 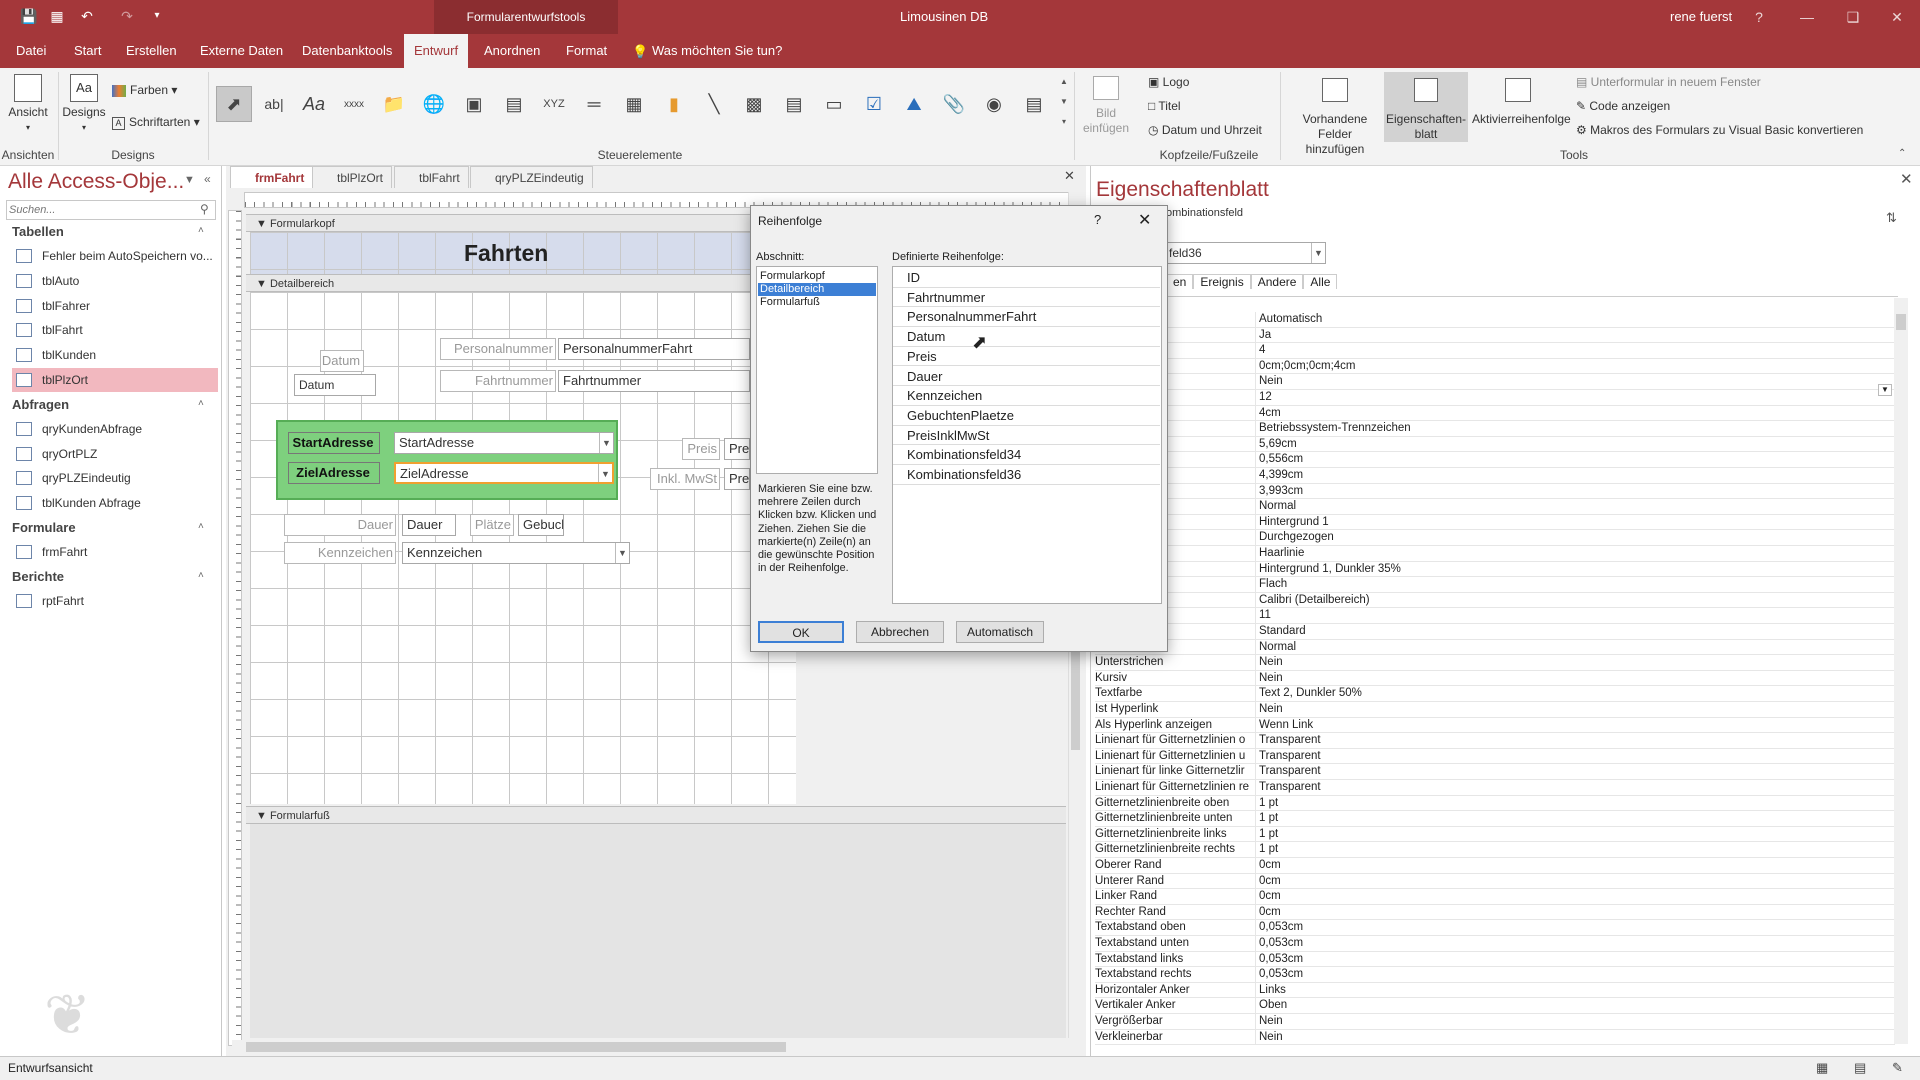 What do you see at coordinates (1897, 17) in the screenshot?
I see `close-button: ✕` at bounding box center [1897, 17].